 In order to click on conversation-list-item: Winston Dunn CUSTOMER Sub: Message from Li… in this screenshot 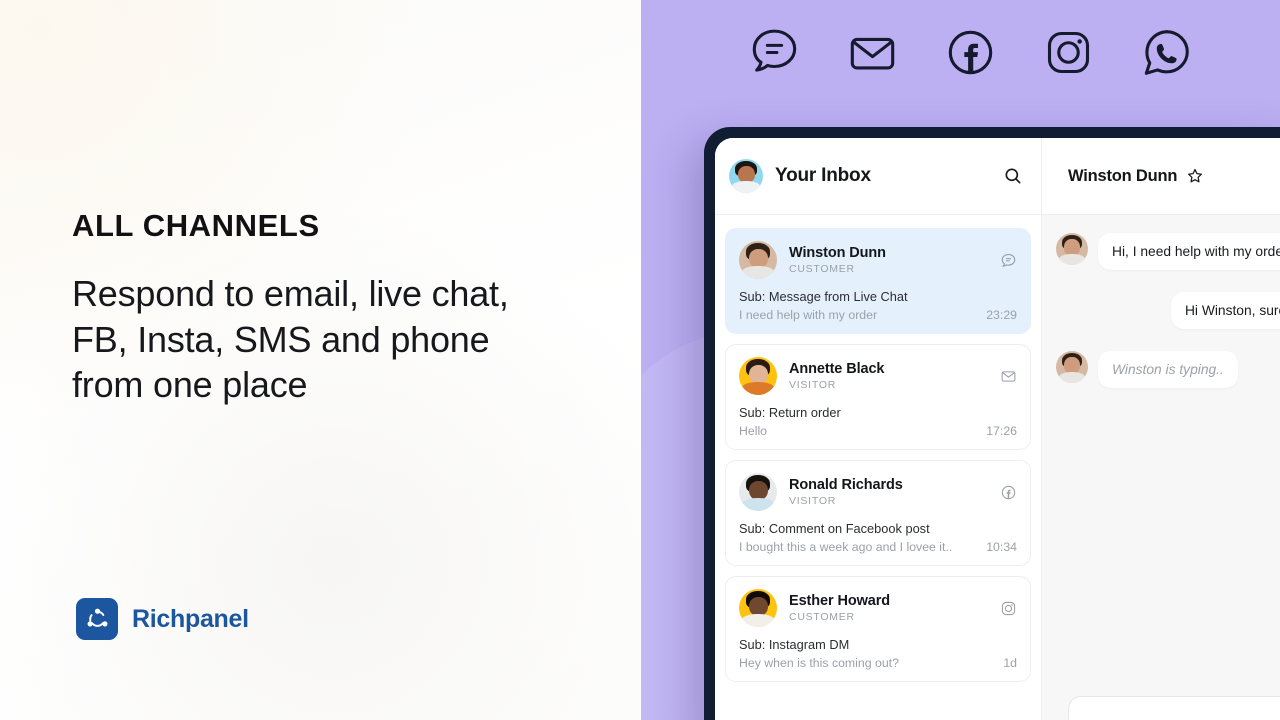, I will do `click(878, 281)`.